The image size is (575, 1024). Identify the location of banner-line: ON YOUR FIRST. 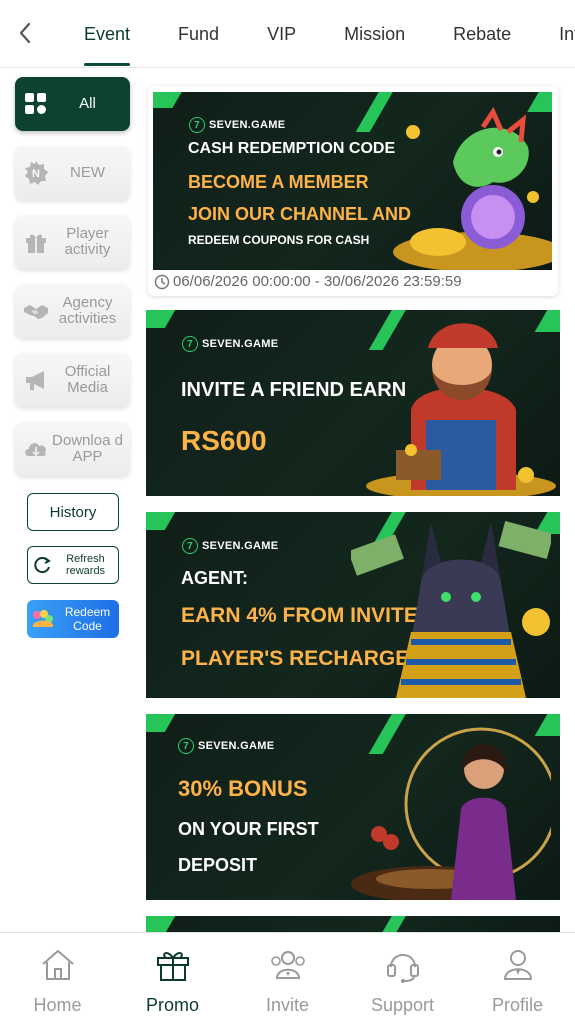
(248, 829).